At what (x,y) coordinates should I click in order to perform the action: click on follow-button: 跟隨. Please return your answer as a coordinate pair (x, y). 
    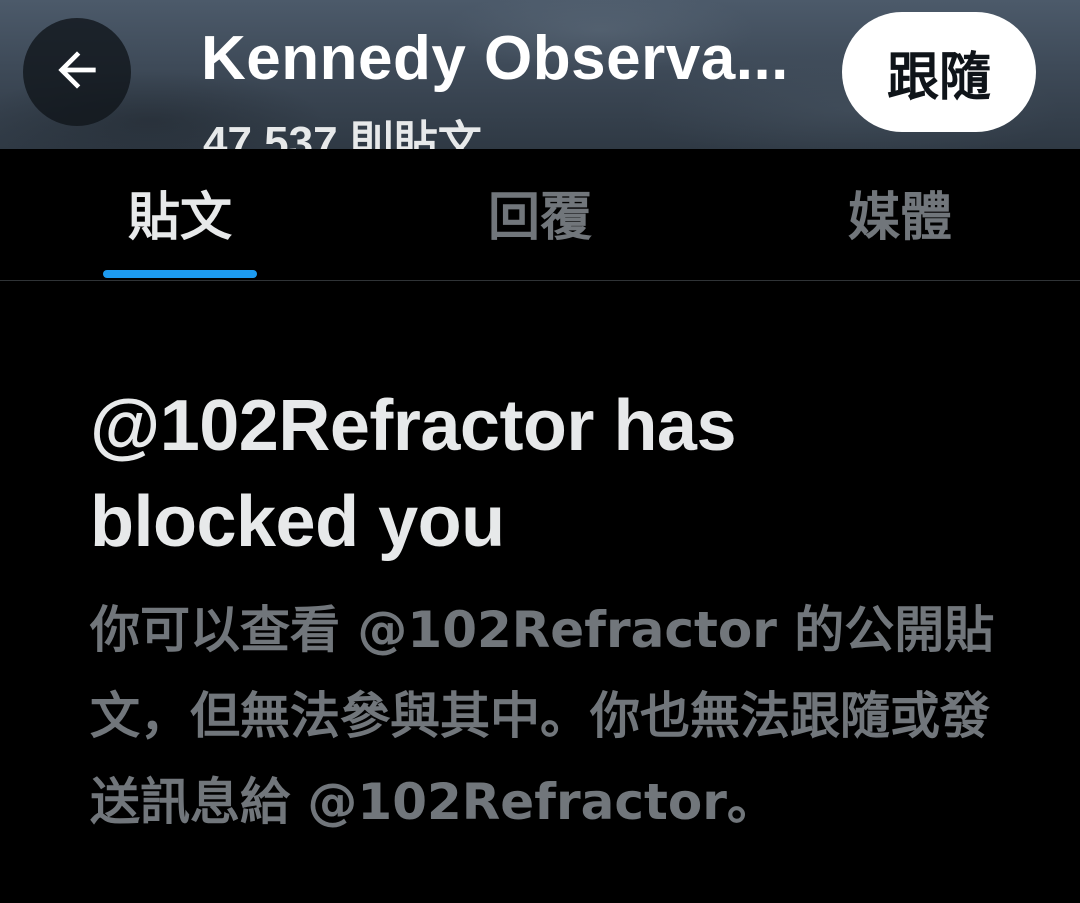
    Looking at the image, I should click on (939, 72).